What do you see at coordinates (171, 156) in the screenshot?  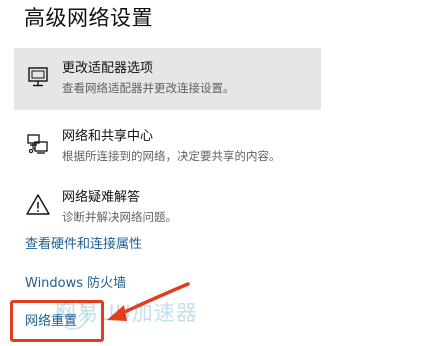 I see `network-sharing-center-description: 根据所连接到的网络，决定要共享的内容。` at bounding box center [171, 156].